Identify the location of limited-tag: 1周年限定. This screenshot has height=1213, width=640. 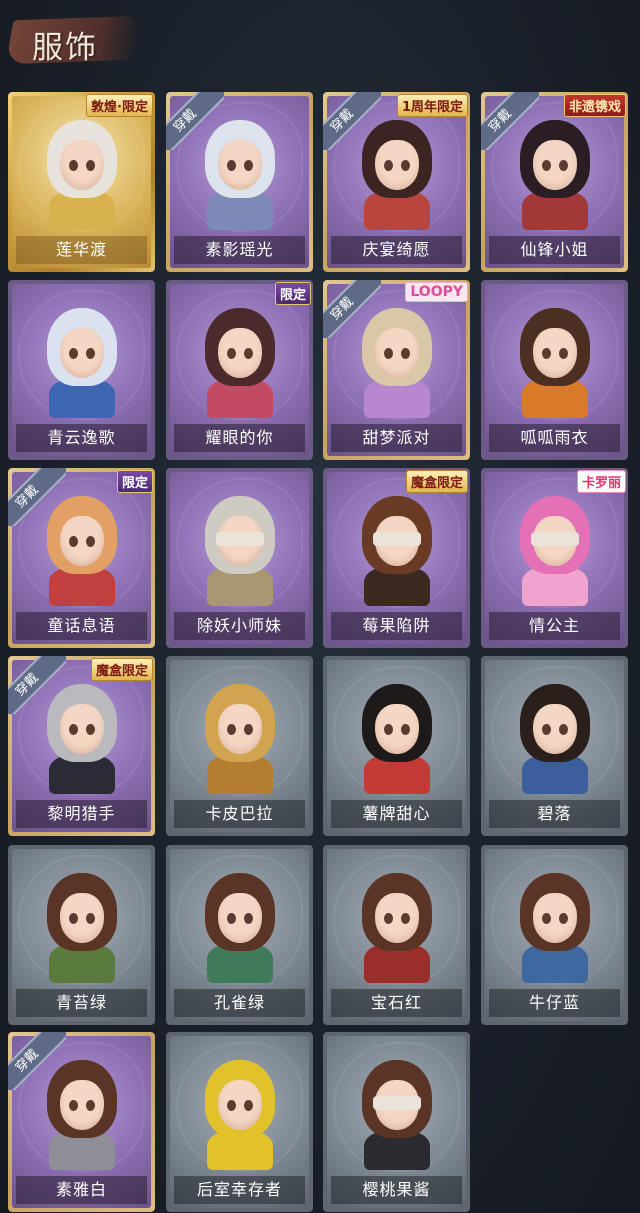
(432, 105).